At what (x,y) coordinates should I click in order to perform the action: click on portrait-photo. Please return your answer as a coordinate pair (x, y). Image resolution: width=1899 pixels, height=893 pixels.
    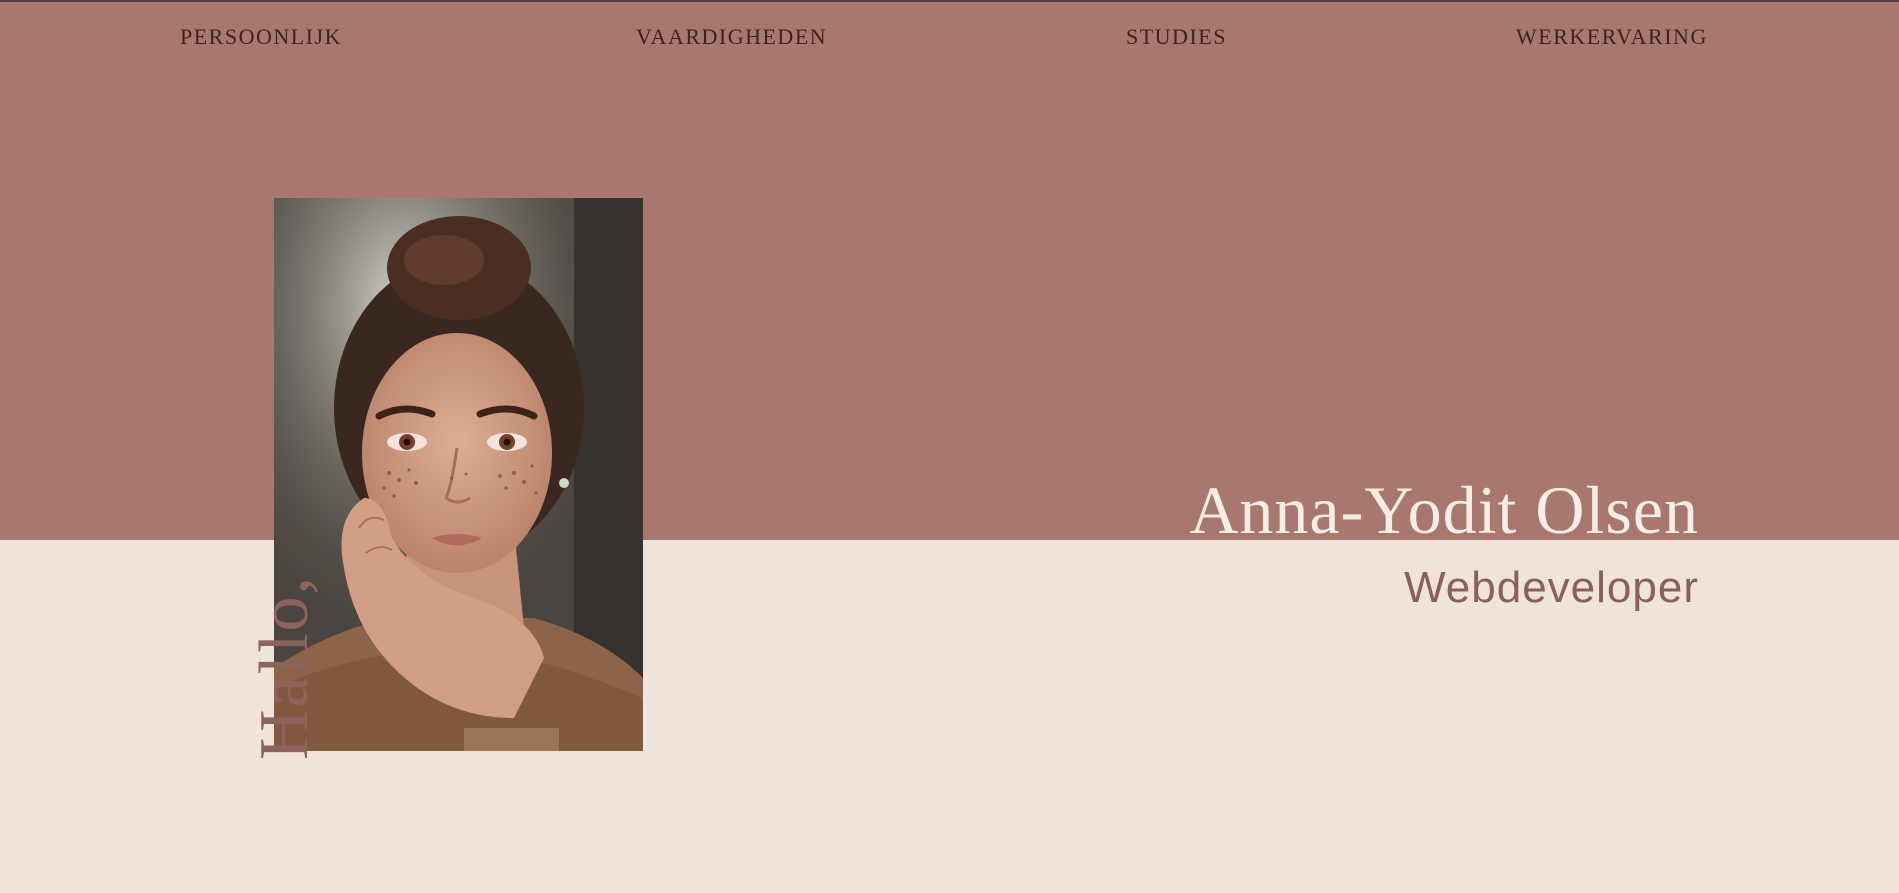
    Looking at the image, I should click on (458, 474).